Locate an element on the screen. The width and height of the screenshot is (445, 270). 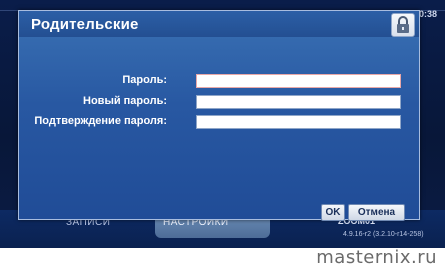
password-field is located at coordinates (298, 81).